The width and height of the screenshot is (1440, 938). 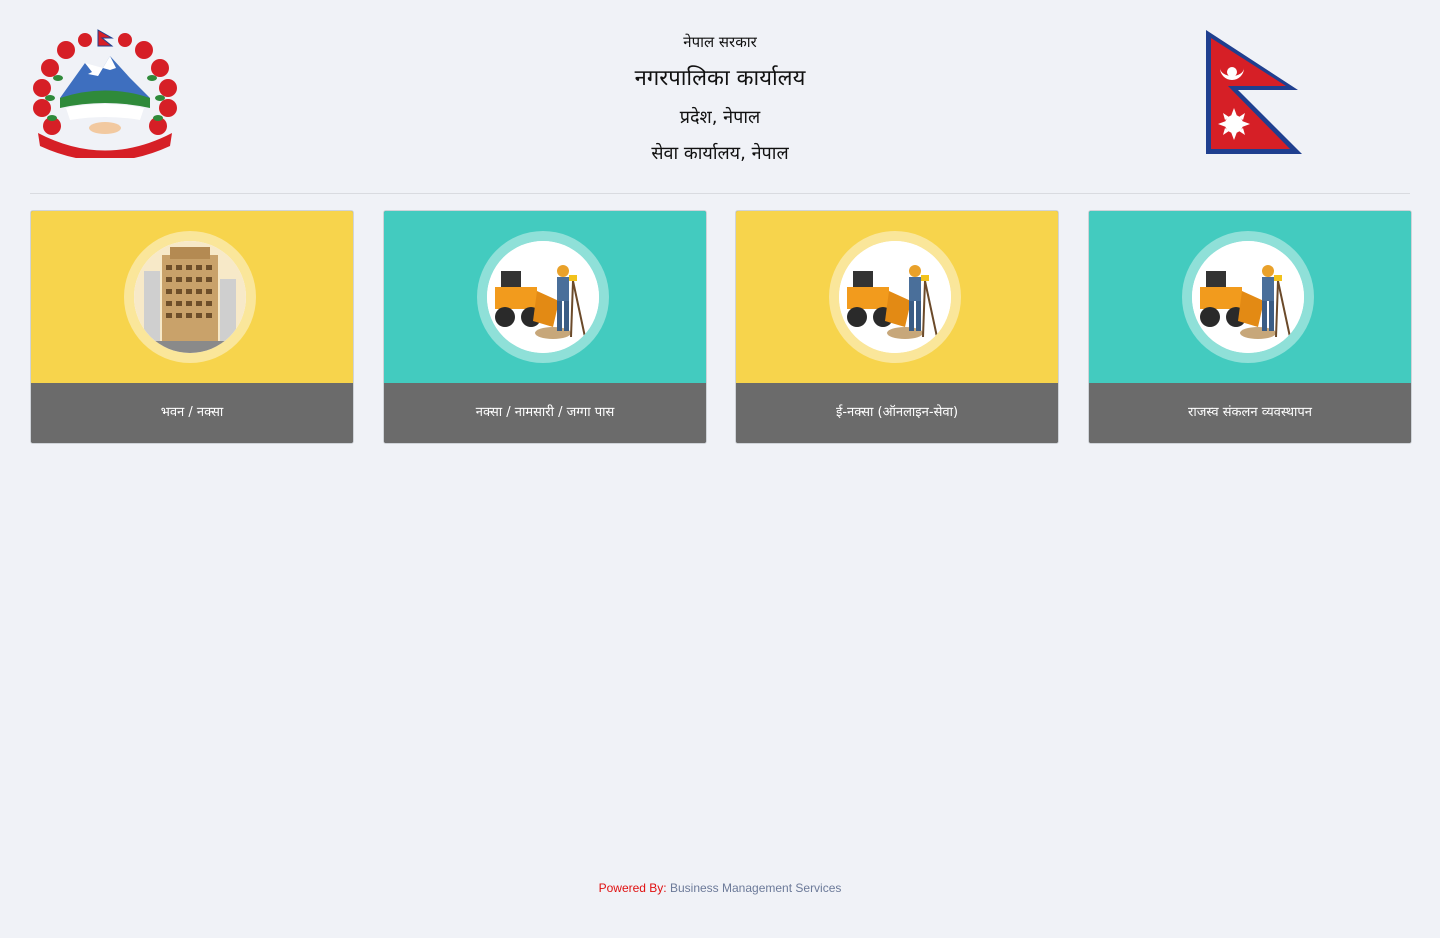 I want to click on office-province: प्रदेश, नेपाल, so click(x=720, y=117).